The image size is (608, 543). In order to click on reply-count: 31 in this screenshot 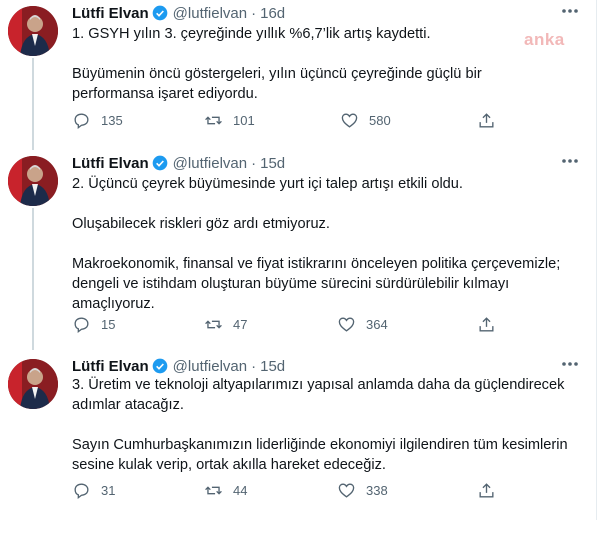, I will do `click(108, 490)`.